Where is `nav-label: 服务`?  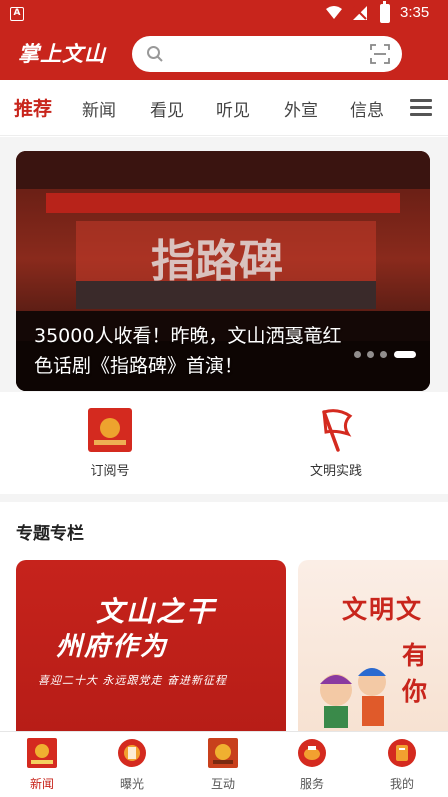 nav-label: 服务 is located at coordinates (311, 784).